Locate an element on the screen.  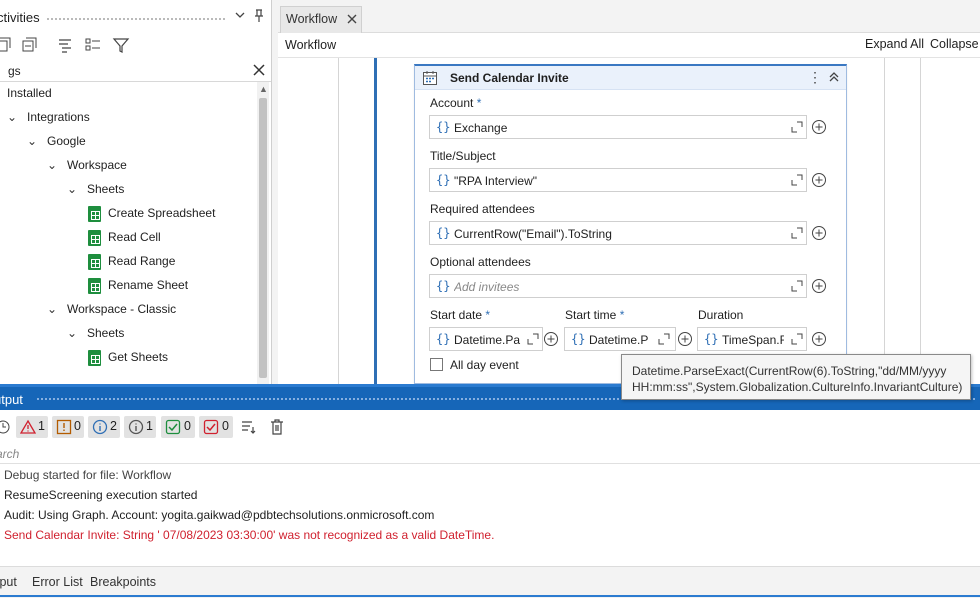
list-view-icon is located at coordinates (93, 45).